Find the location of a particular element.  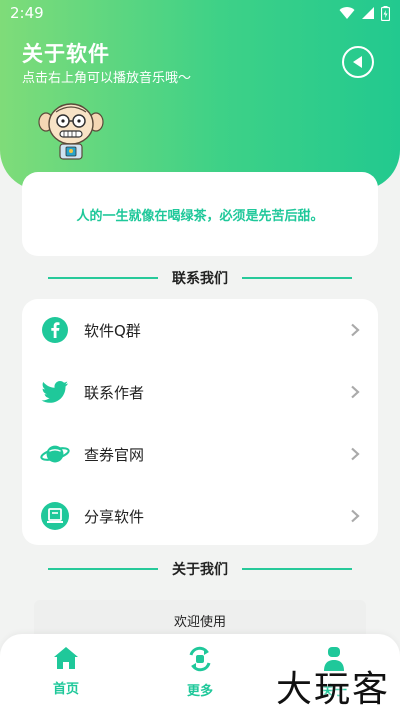

contact-section-header: 联系我们 is located at coordinates (200, 278).